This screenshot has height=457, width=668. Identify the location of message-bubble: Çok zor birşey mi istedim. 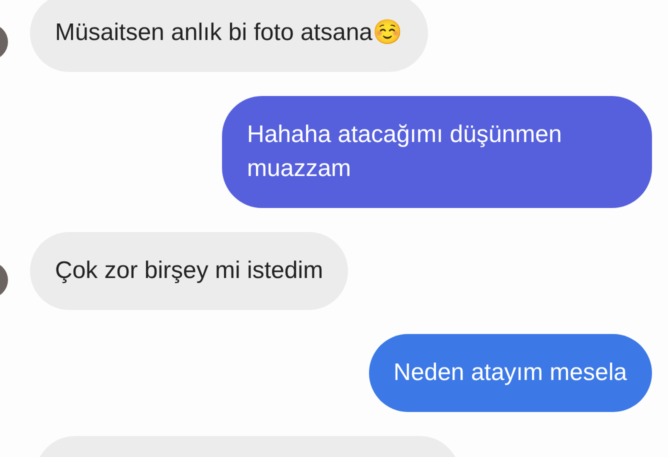
(189, 271).